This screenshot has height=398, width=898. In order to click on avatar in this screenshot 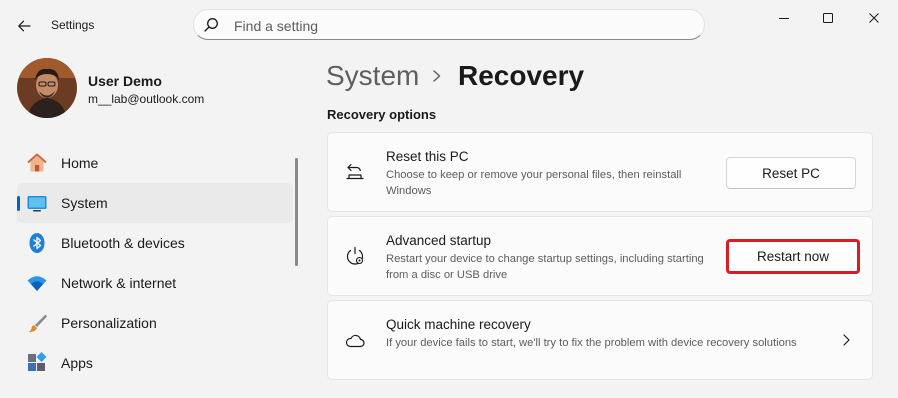, I will do `click(47, 88)`.